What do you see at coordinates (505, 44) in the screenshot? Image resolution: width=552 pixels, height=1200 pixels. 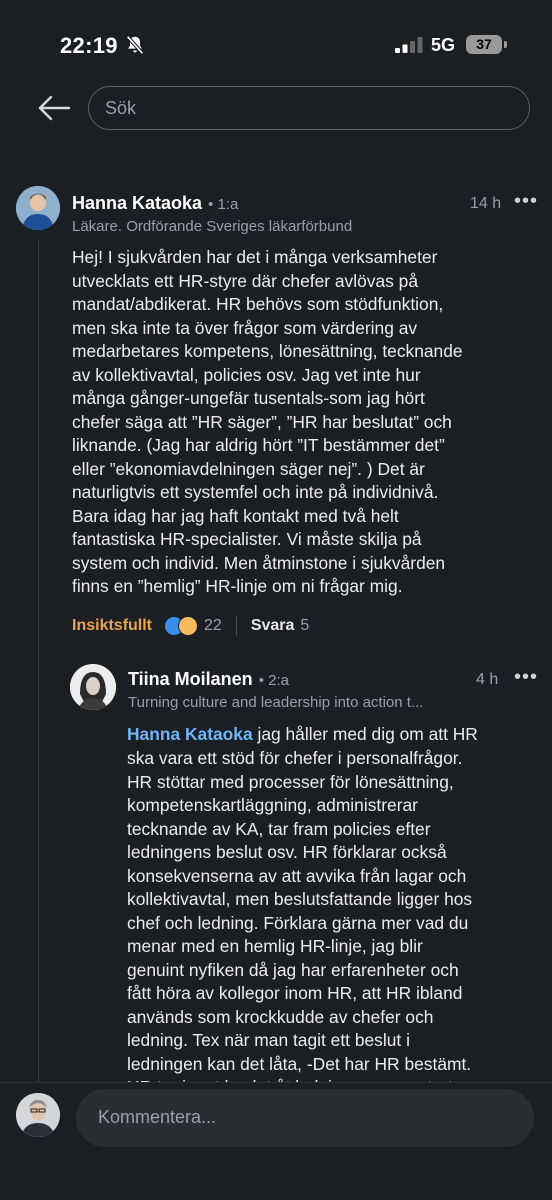 I see `battery-tip` at bounding box center [505, 44].